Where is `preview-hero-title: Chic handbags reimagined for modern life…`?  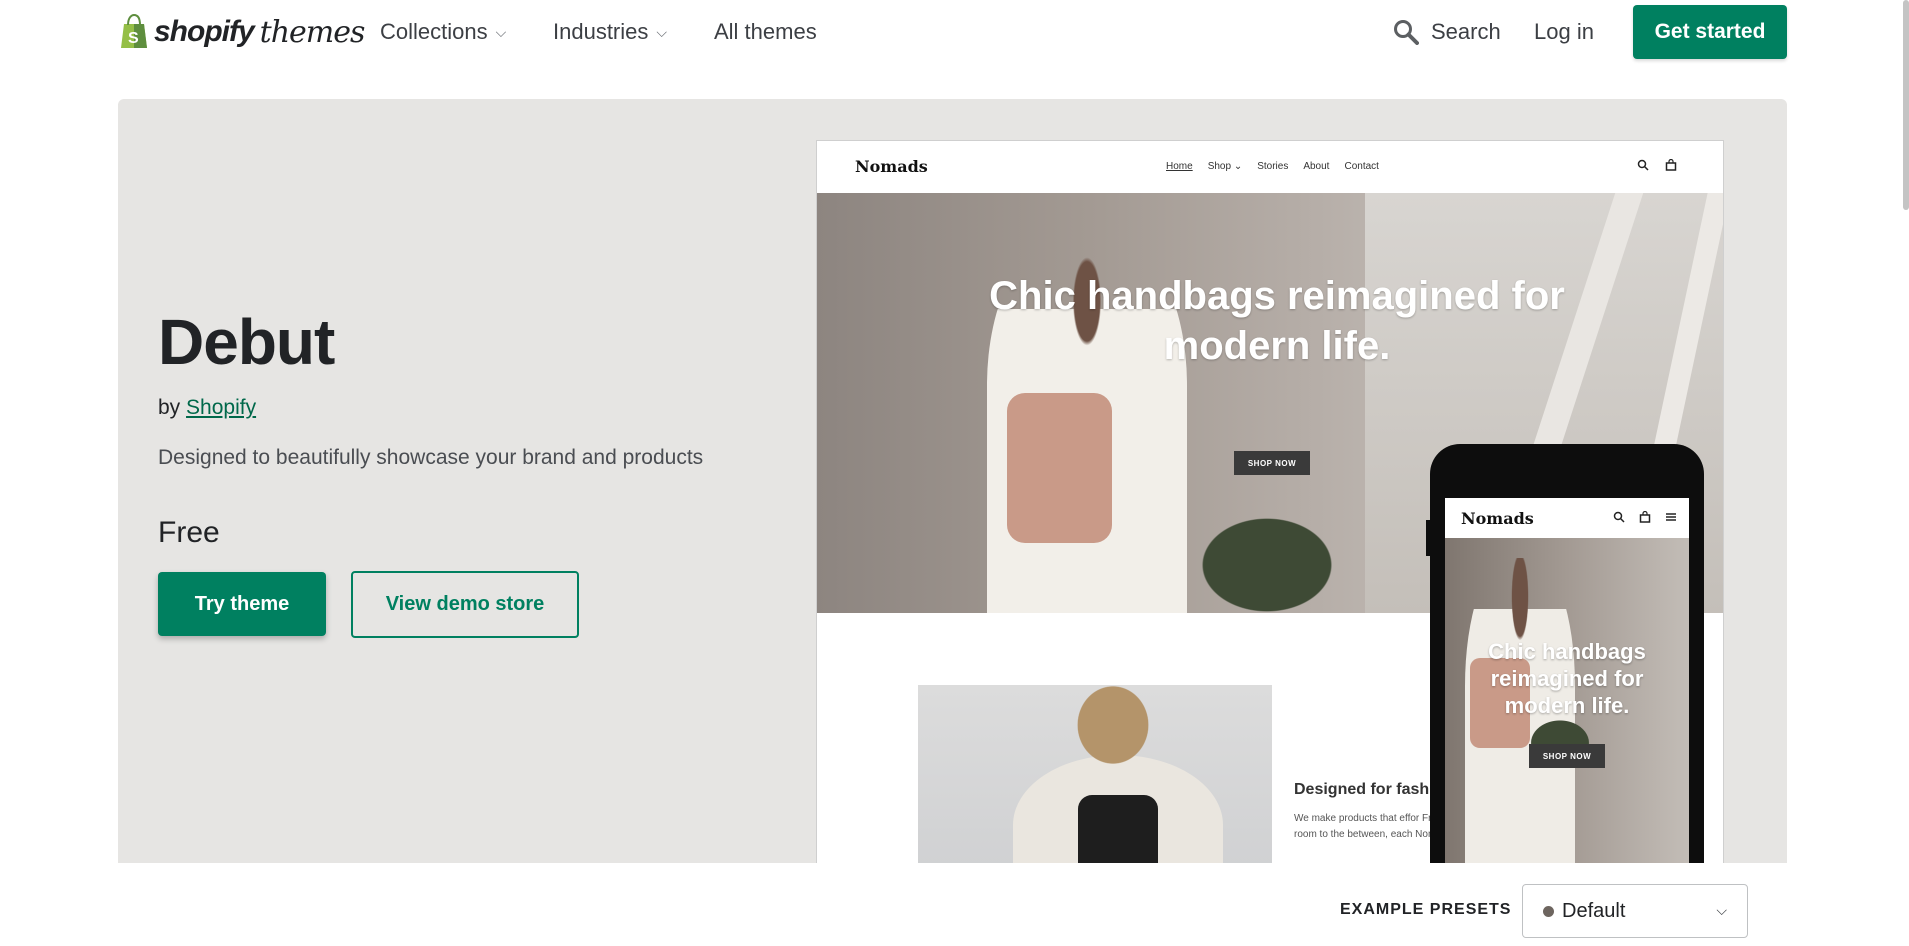
preview-hero-title: Chic handbags reimagined for modern life… is located at coordinates (1277, 321).